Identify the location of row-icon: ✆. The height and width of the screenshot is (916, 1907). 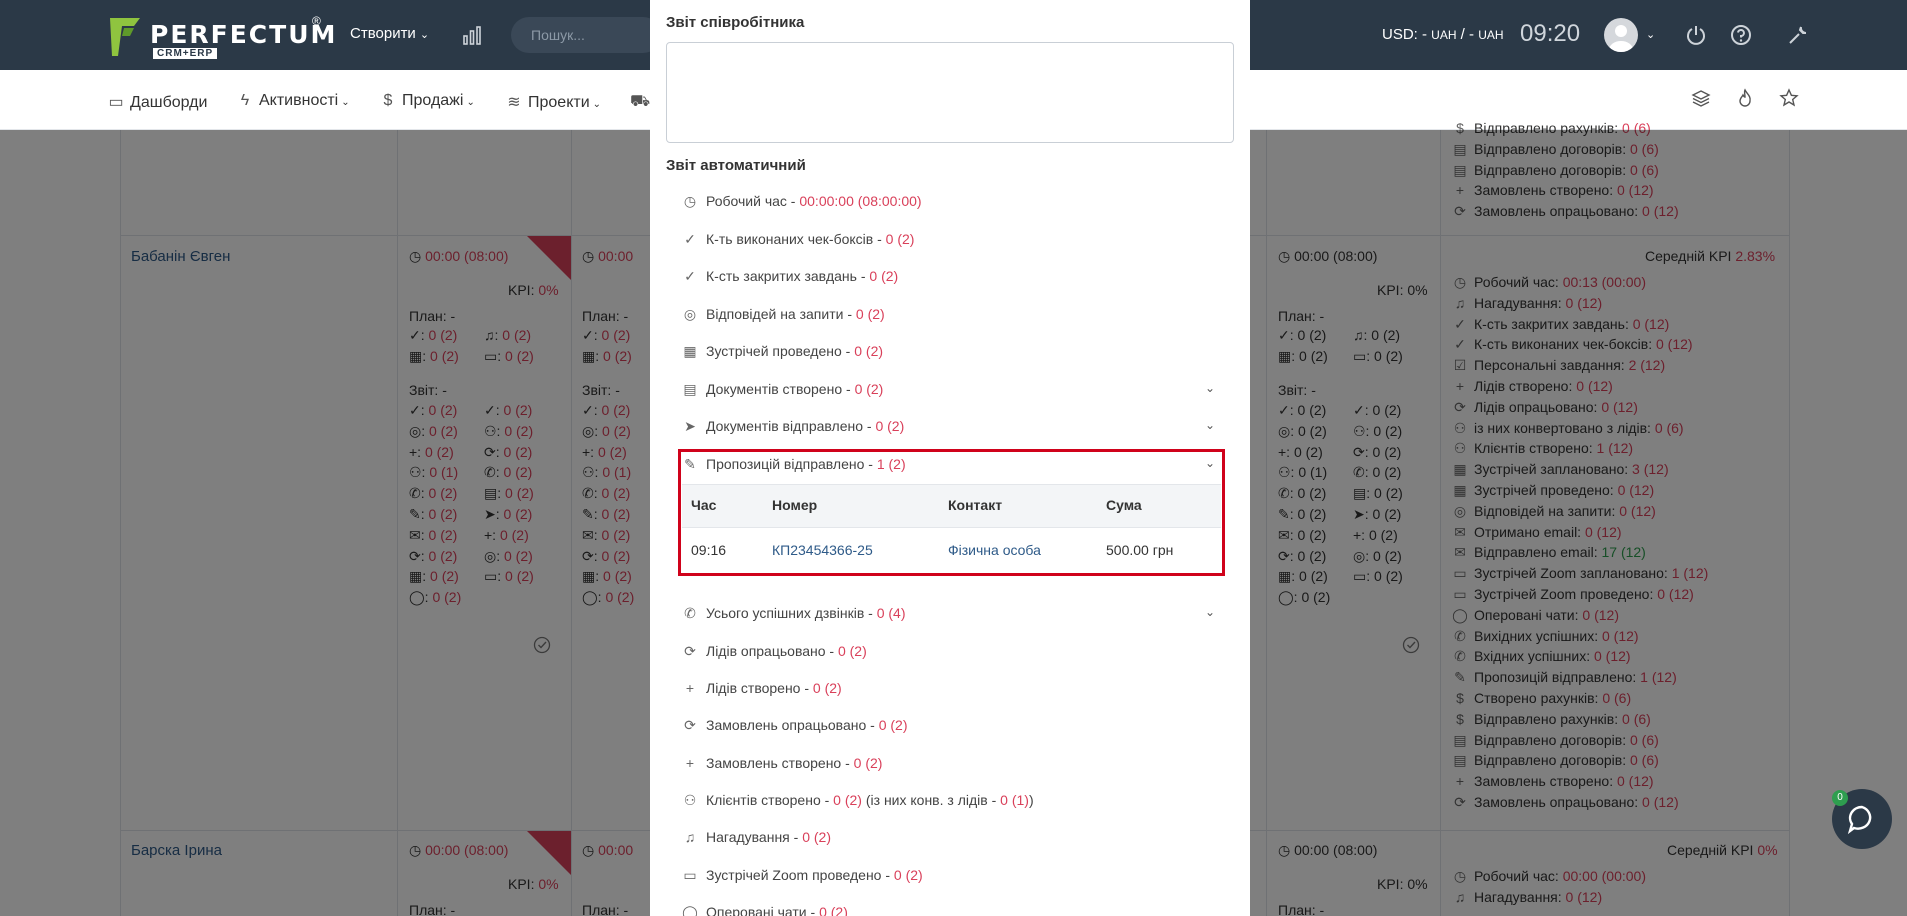
(690, 613).